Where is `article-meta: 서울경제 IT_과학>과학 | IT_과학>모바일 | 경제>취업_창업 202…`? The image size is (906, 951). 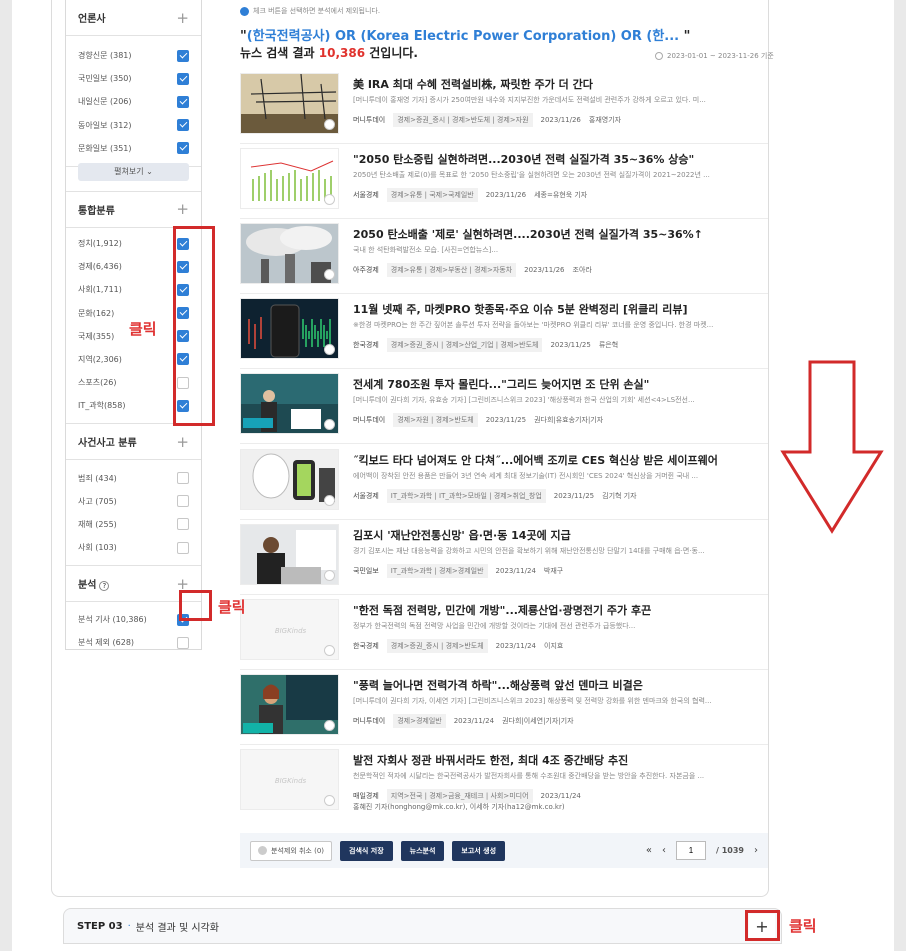
article-meta: 서울경제 IT_과학>과학 | IT_과학>모바일 | 경제>취업_창업 202… is located at coordinates (495, 496).